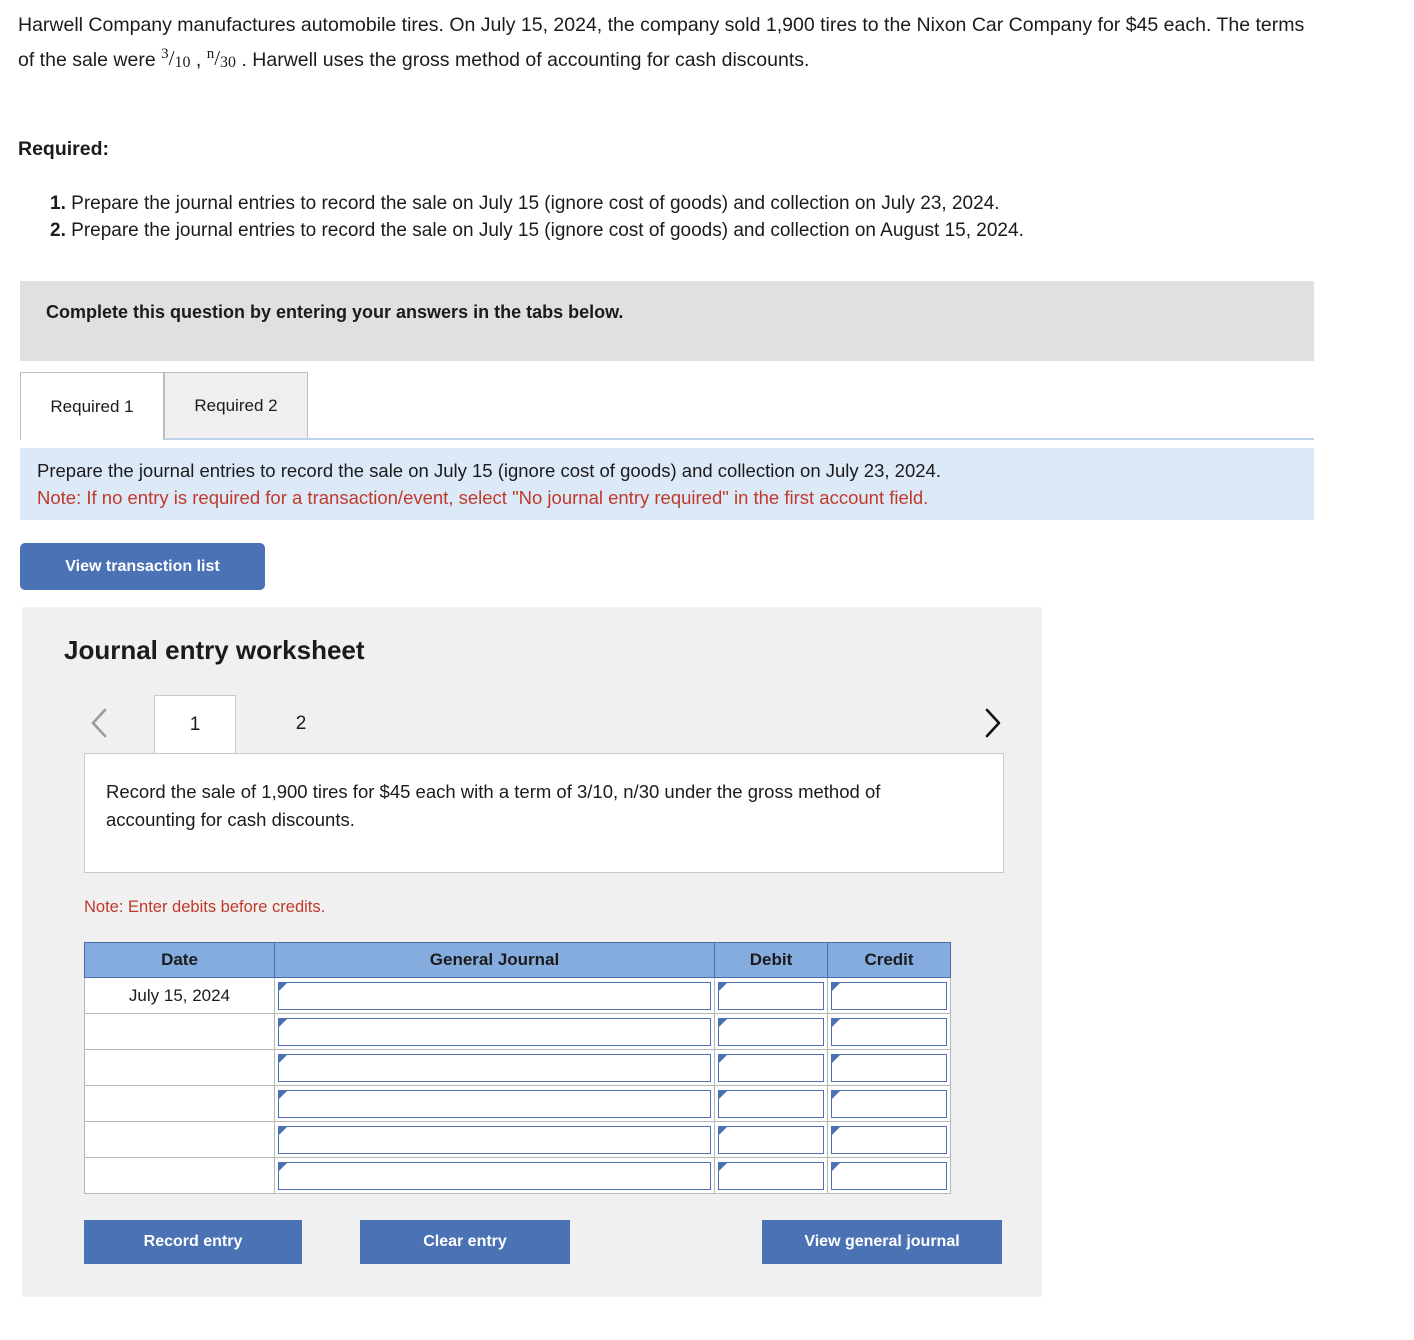  What do you see at coordinates (228, 62) in the screenshot?
I see `fraction-denominator: 30` at bounding box center [228, 62].